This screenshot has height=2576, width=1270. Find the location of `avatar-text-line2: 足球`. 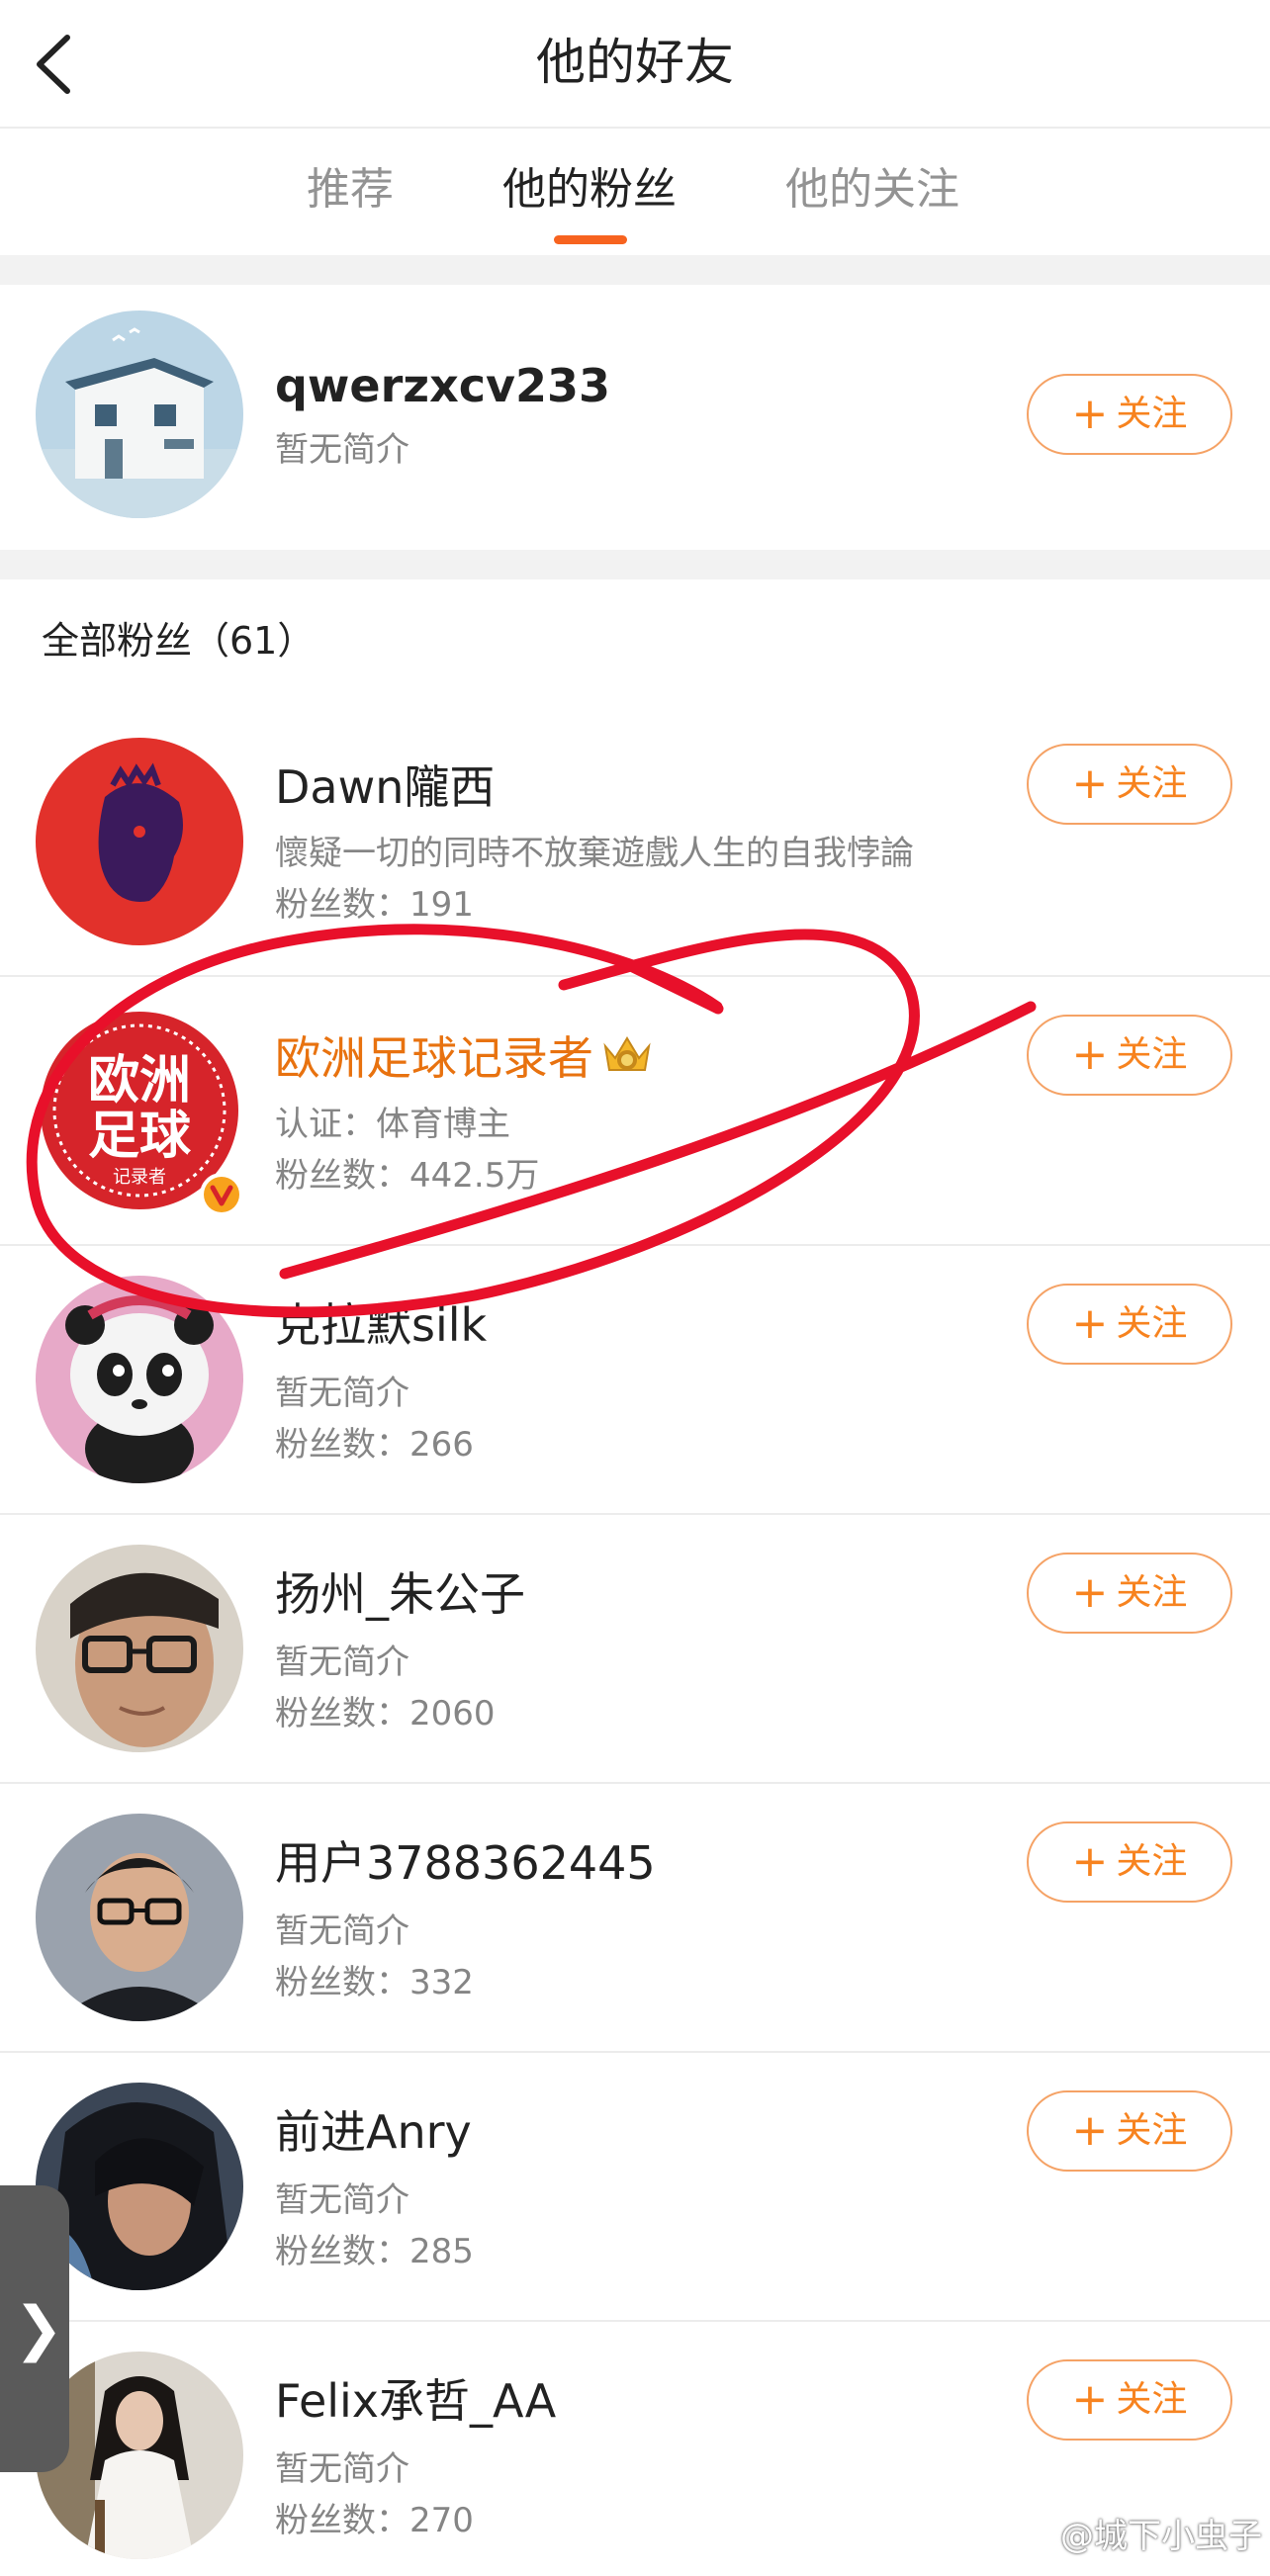

avatar-text-line2: 足球 is located at coordinates (140, 1136).